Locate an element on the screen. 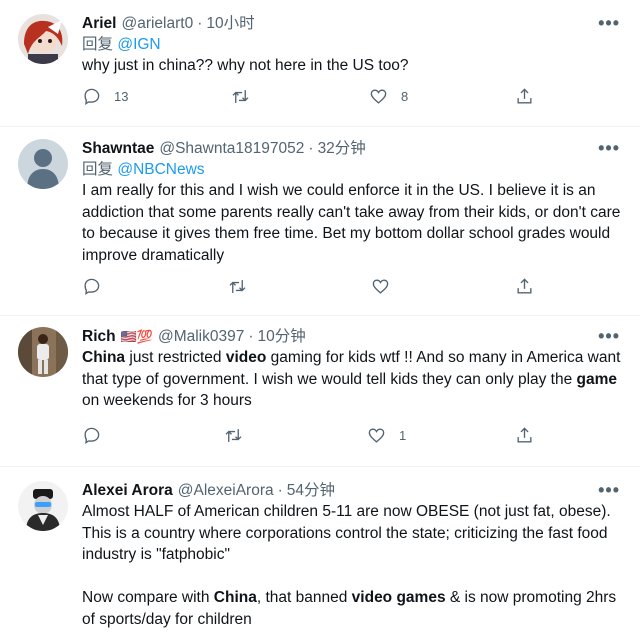 The image size is (640, 637). user-handle: @Malik0397 is located at coordinates (201, 337).